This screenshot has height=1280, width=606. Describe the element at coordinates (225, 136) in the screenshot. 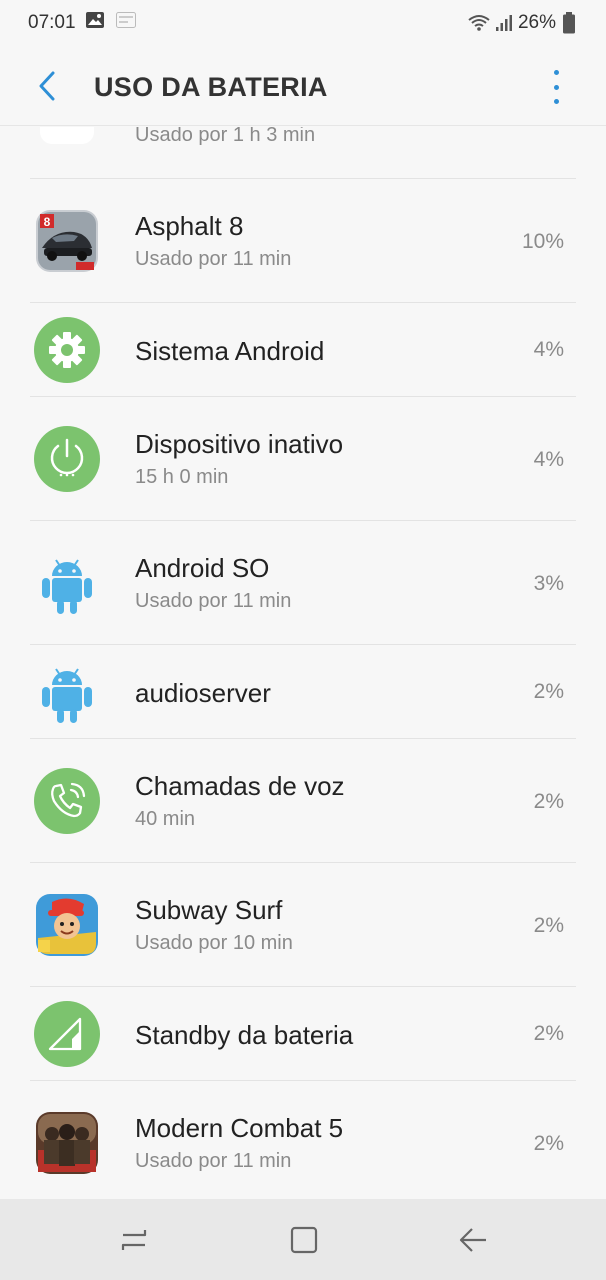

I see `item-subtitle: Usado por 1 h 3 min` at that location.